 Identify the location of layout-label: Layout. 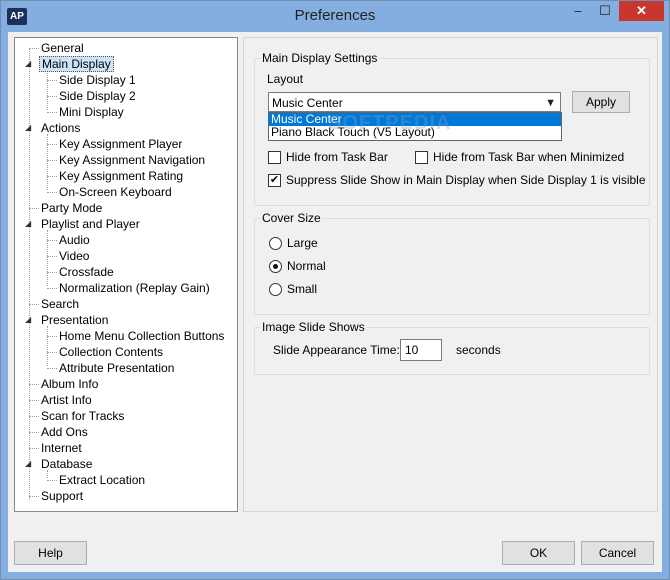
(285, 79).